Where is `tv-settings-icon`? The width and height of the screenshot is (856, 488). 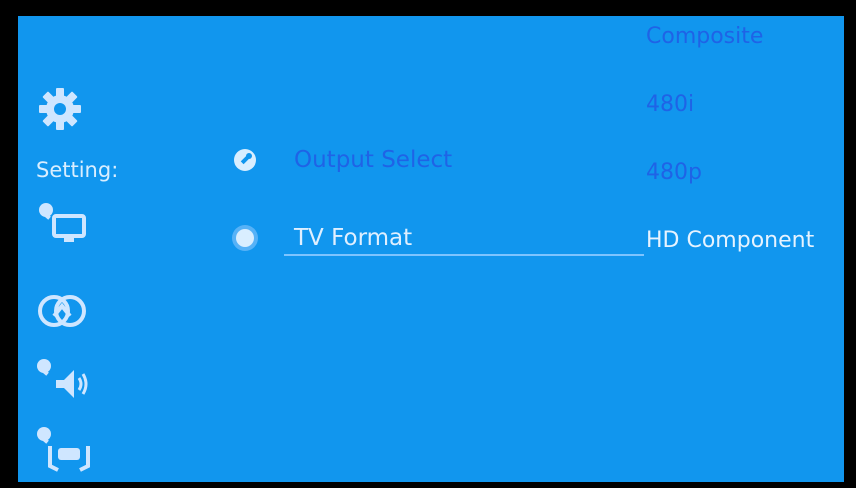 tv-settings-icon is located at coordinates (62, 223).